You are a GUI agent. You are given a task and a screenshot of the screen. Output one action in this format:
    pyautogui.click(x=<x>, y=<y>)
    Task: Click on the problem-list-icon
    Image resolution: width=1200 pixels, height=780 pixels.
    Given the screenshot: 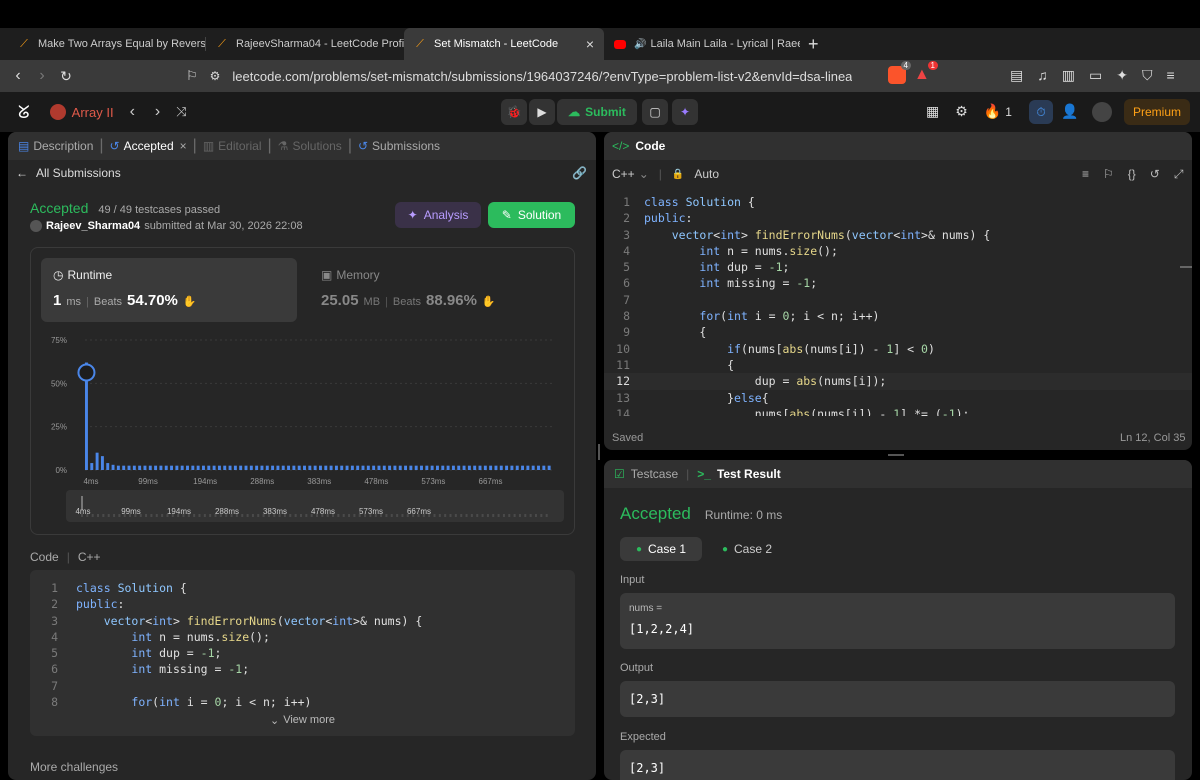 What is the action you would take?
    pyautogui.click(x=57, y=112)
    